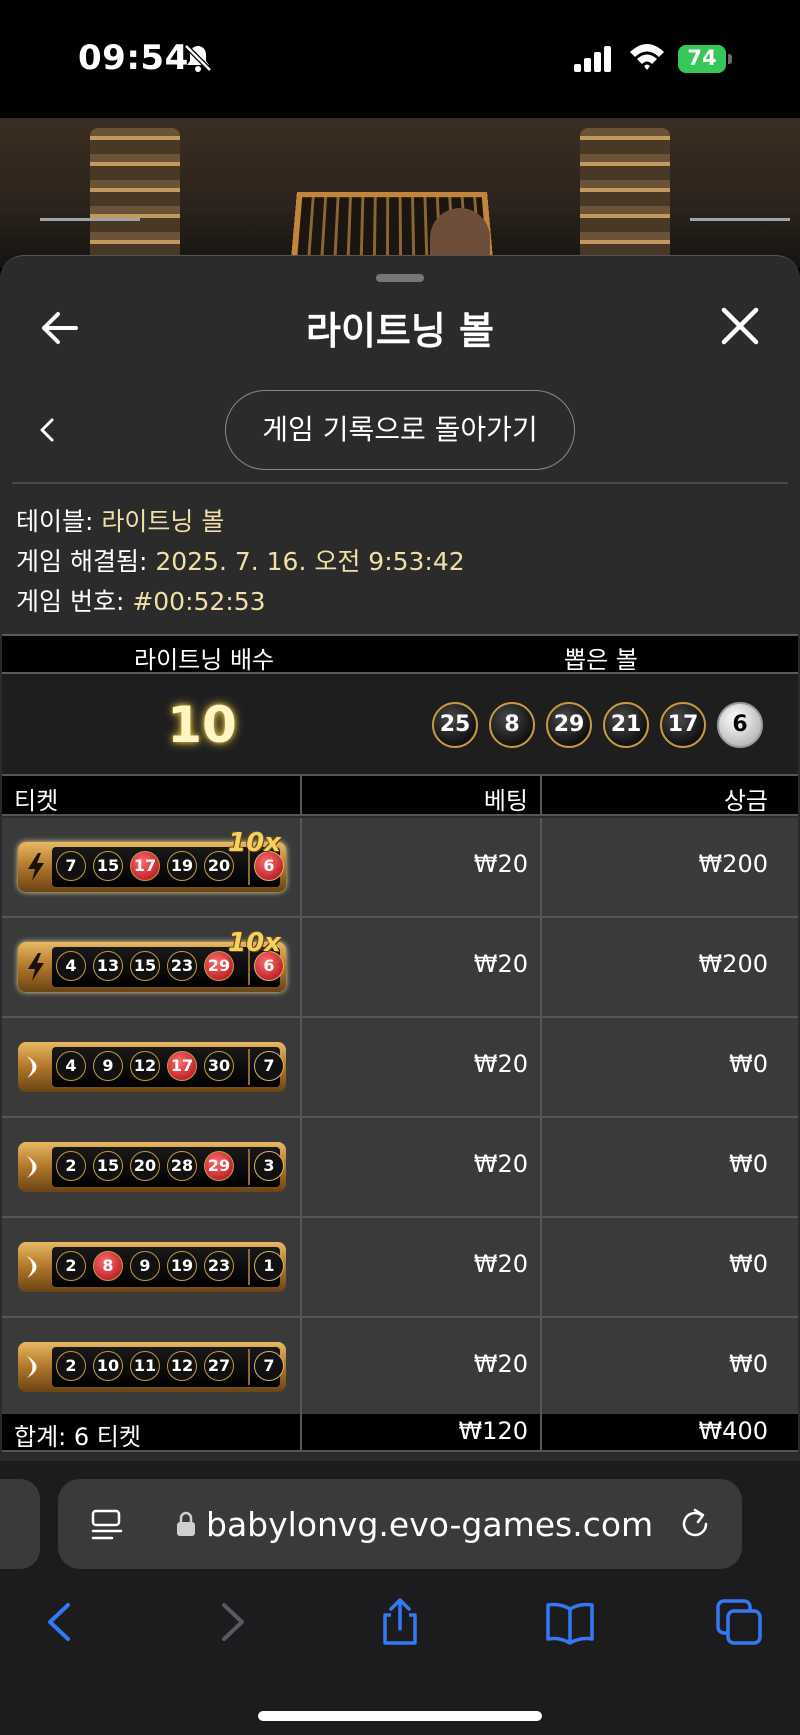 The height and width of the screenshot is (1735, 800). What do you see at coordinates (400, 1368) in the screenshot?
I see `ticket-row: 2 10 11 12 27 7 ₩20 ₩0` at bounding box center [400, 1368].